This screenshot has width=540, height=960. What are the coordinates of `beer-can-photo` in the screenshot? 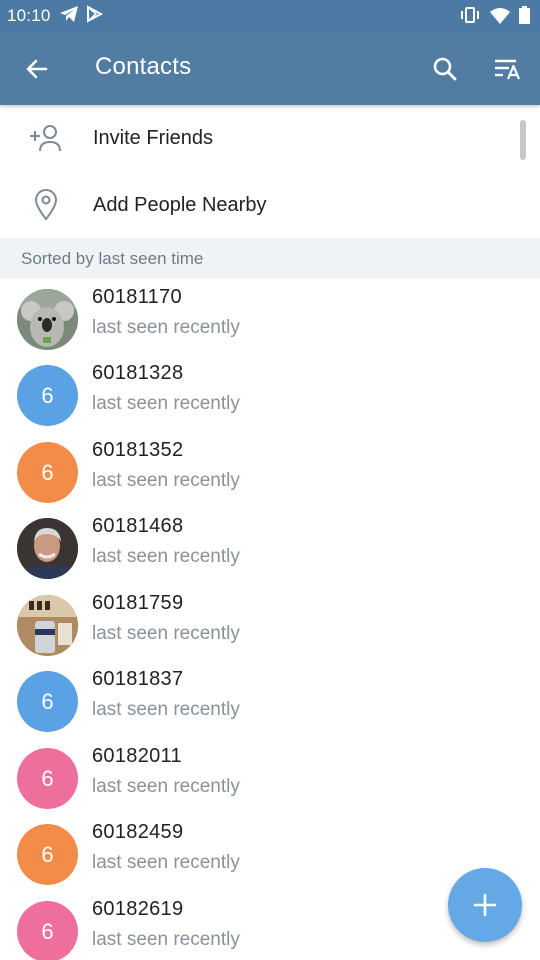 It's located at (47, 625).